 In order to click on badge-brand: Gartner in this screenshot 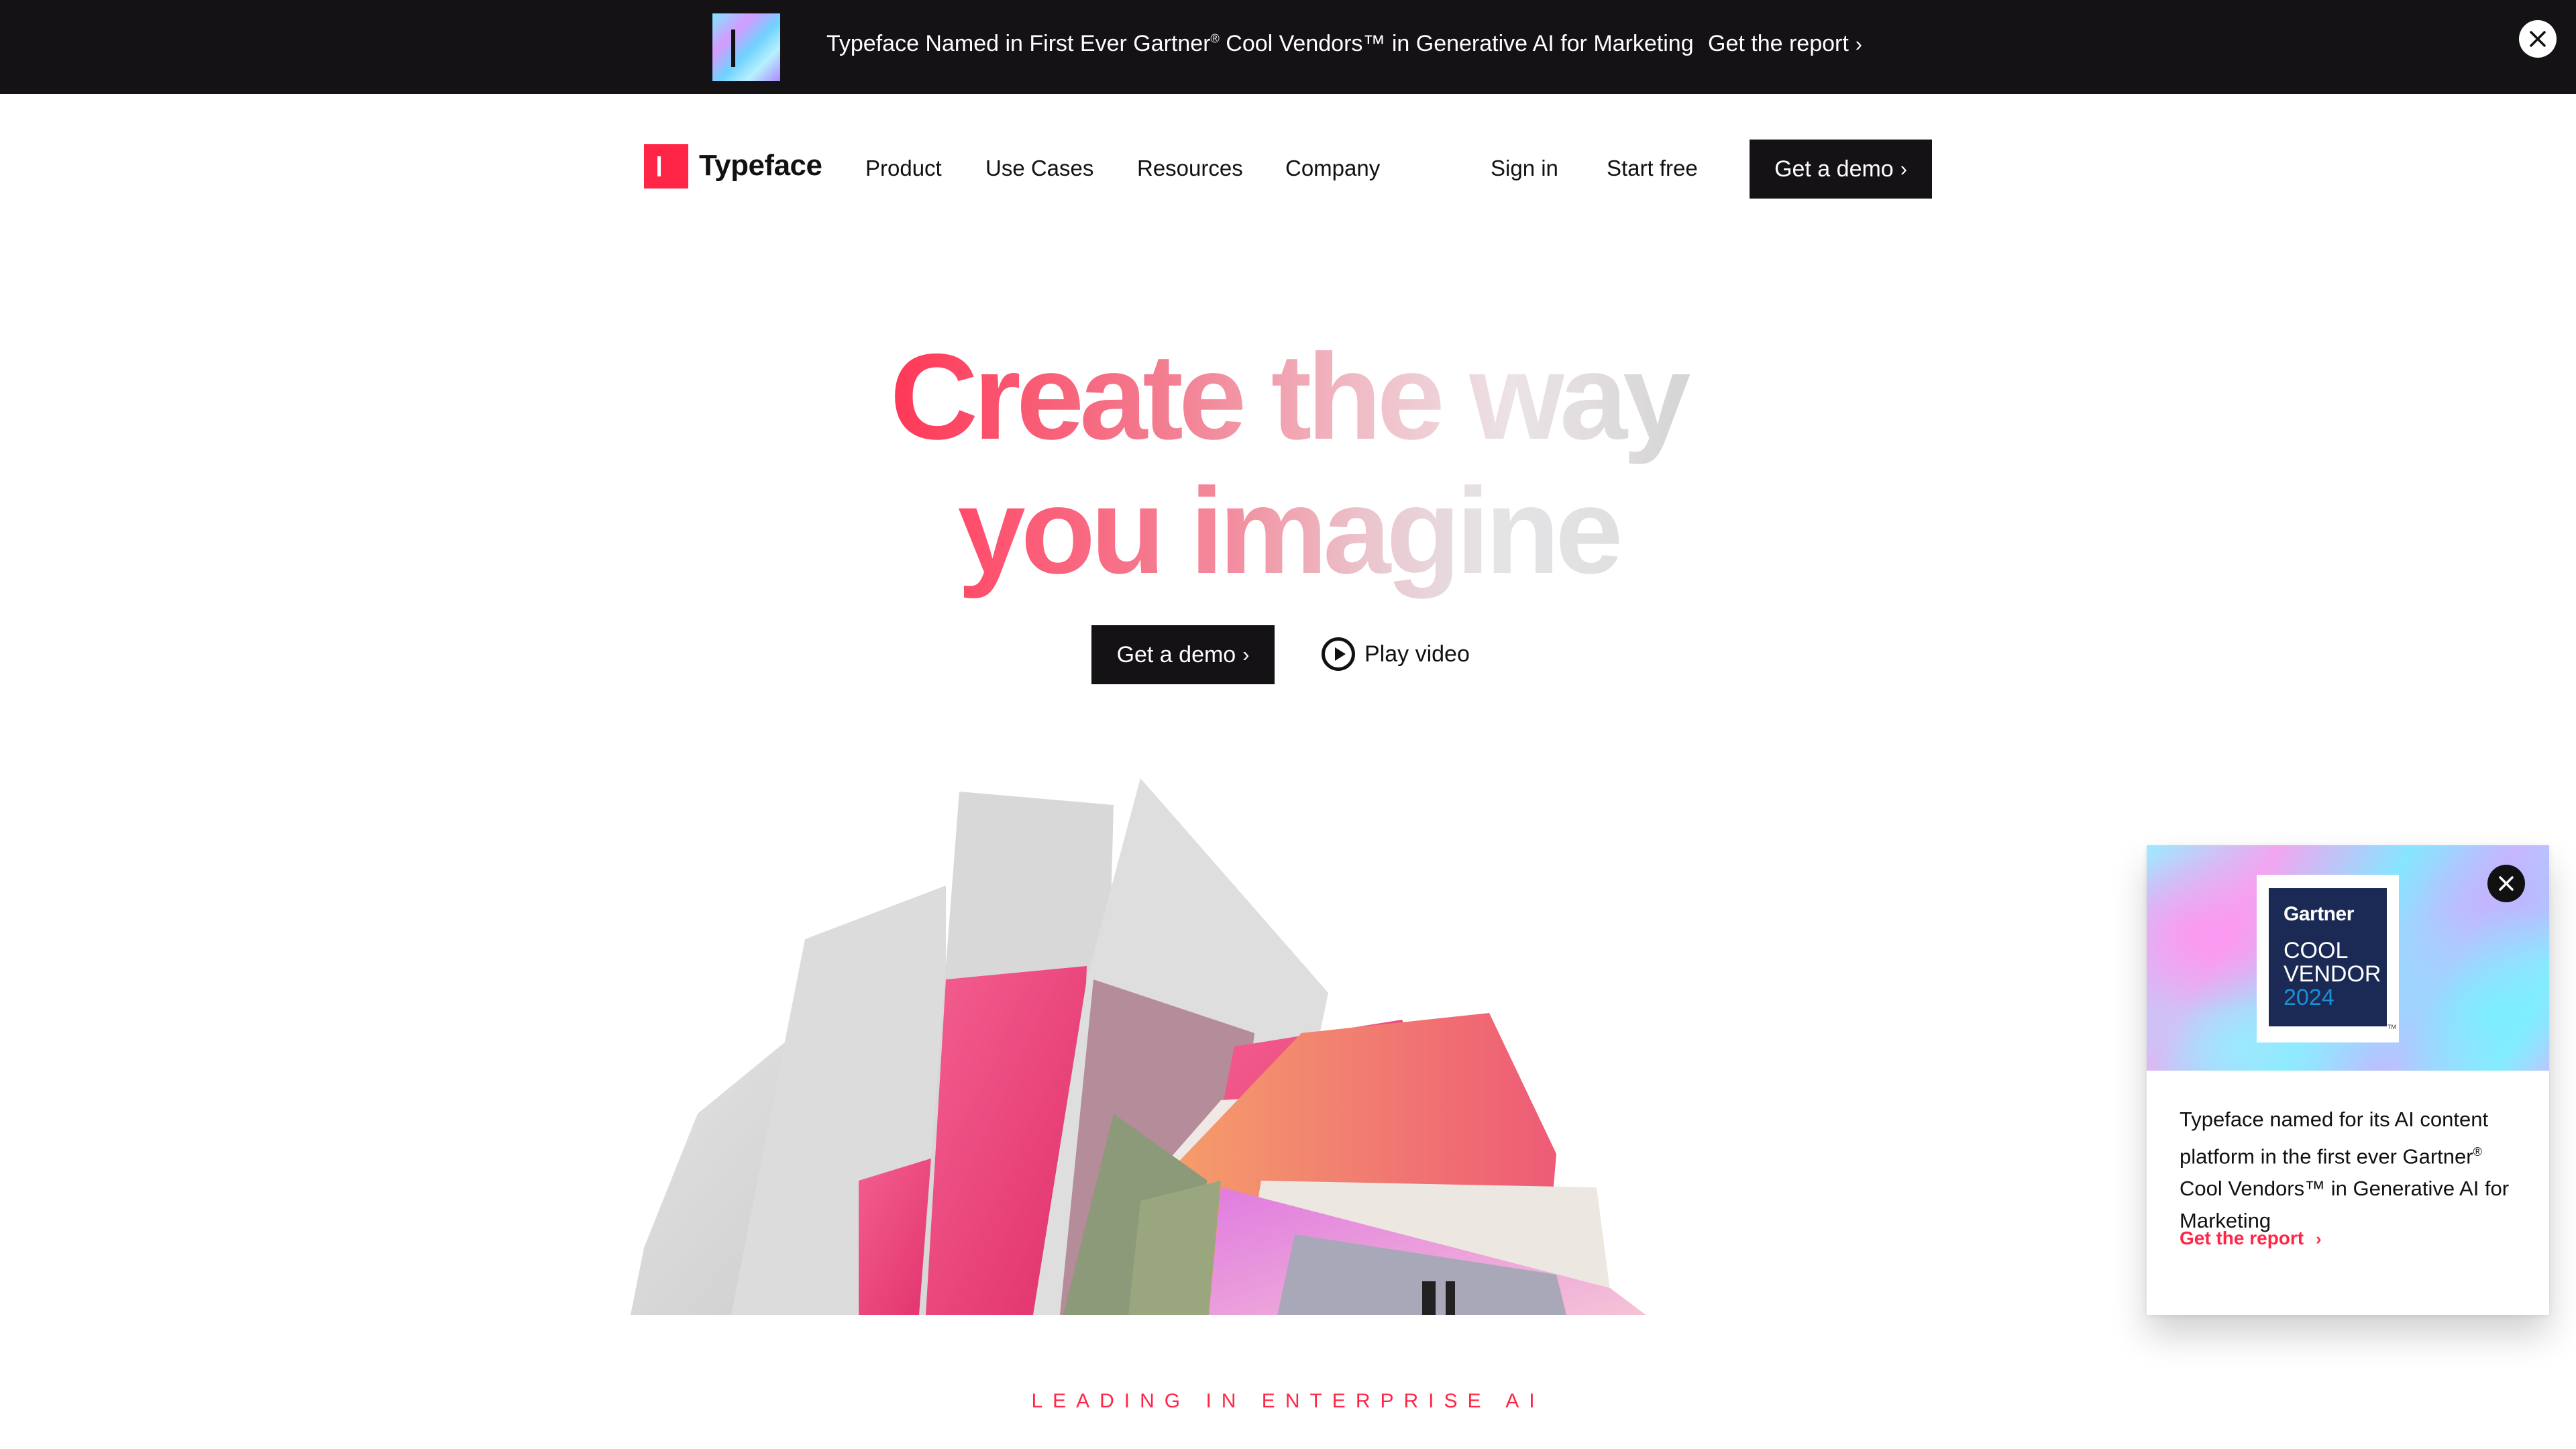, I will do `click(2319, 914)`.